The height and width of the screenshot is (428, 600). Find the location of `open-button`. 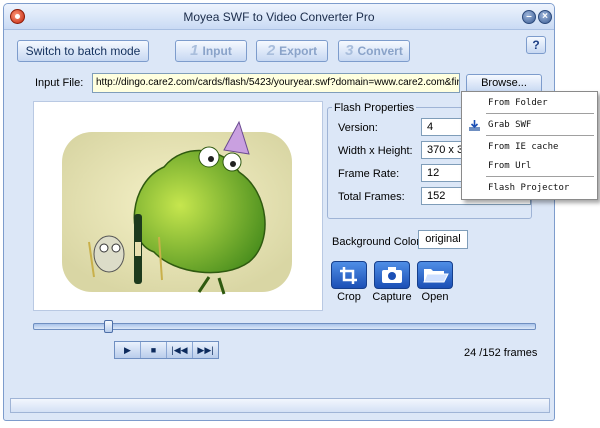

open-button is located at coordinates (435, 275).